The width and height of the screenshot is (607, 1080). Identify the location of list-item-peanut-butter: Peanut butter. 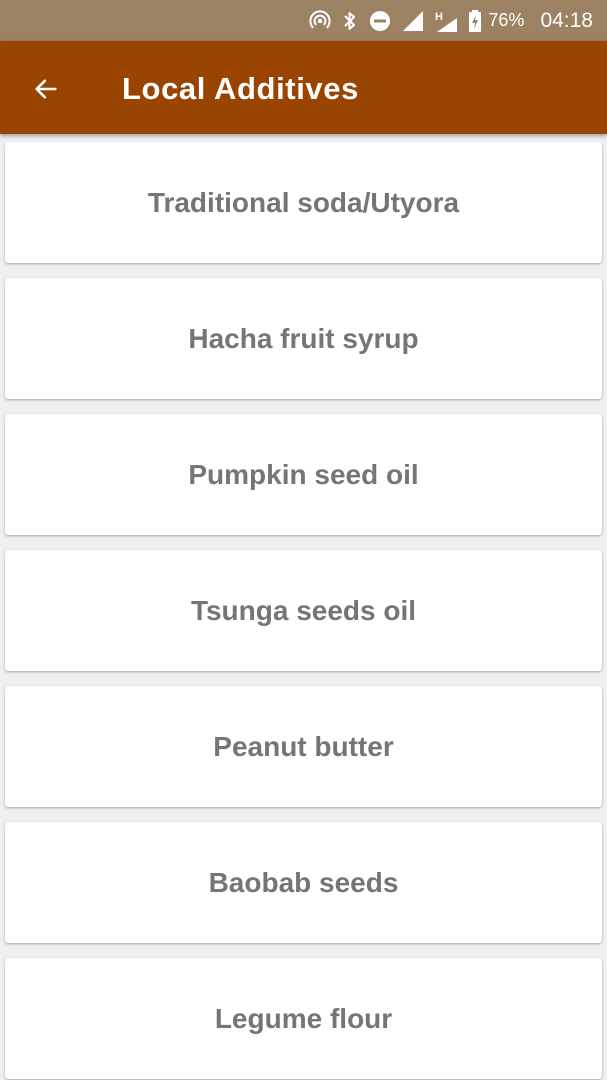
(303, 746).